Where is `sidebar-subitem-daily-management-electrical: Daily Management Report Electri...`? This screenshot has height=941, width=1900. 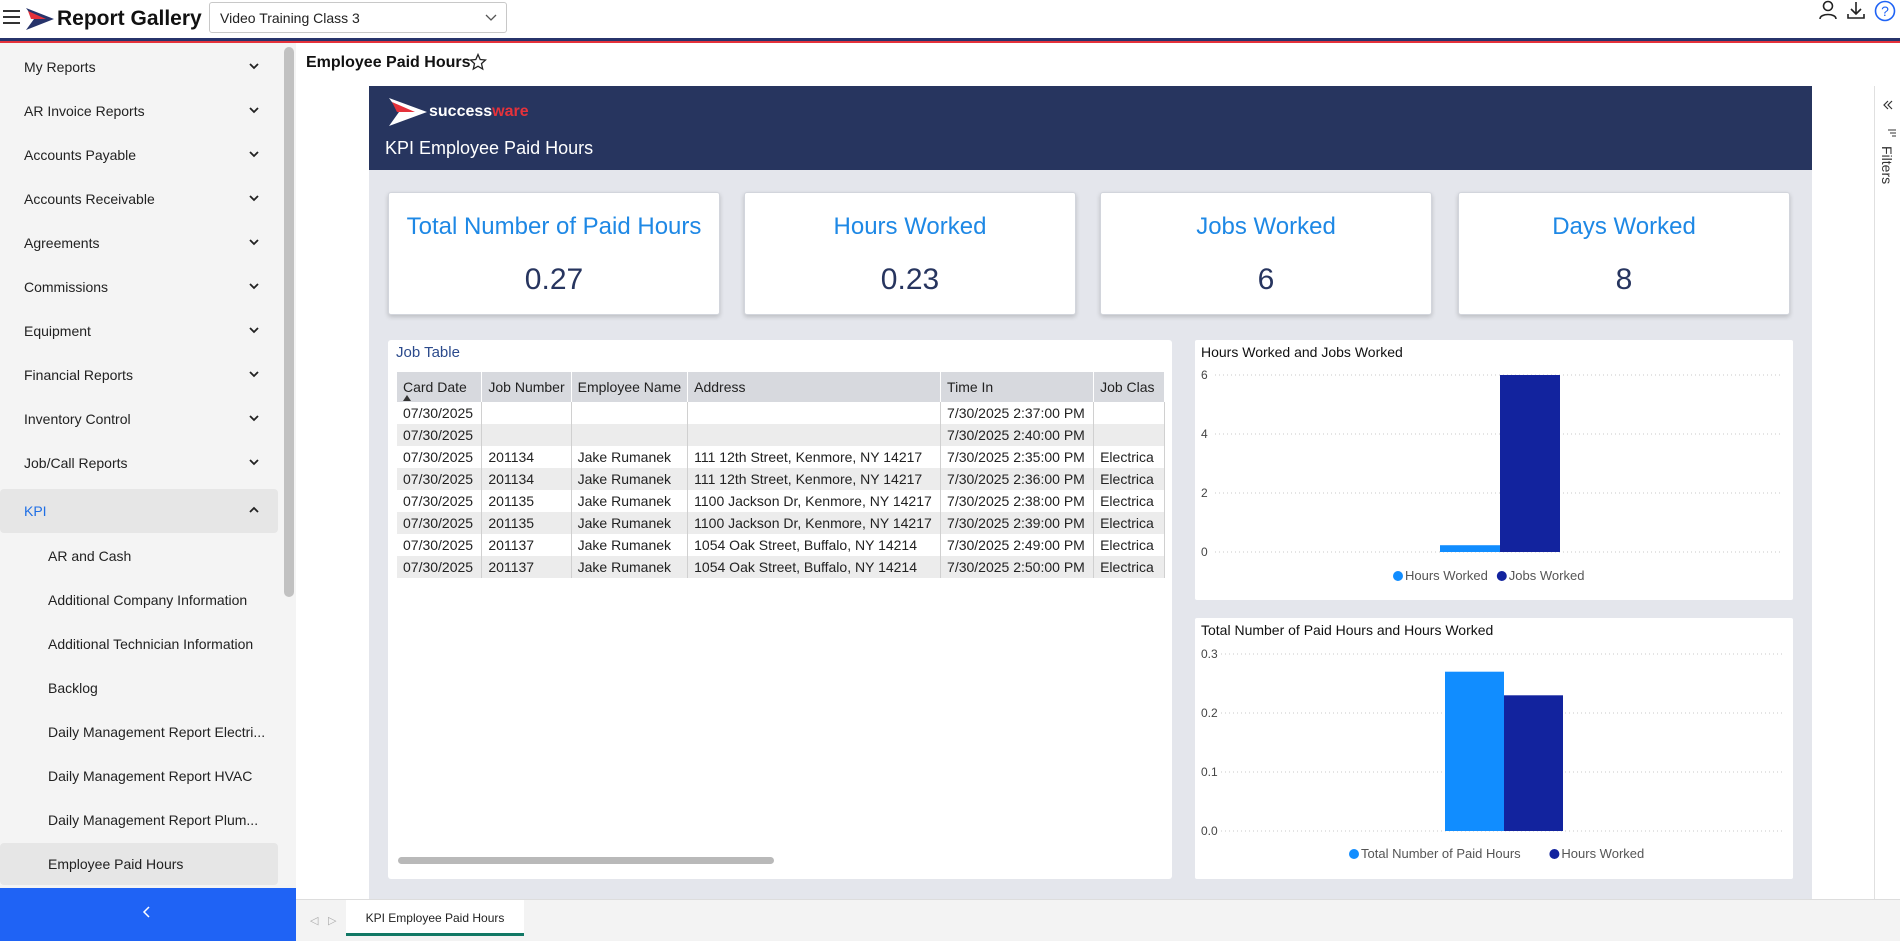 sidebar-subitem-daily-management-electrical: Daily Management Report Electri... is located at coordinates (139, 732).